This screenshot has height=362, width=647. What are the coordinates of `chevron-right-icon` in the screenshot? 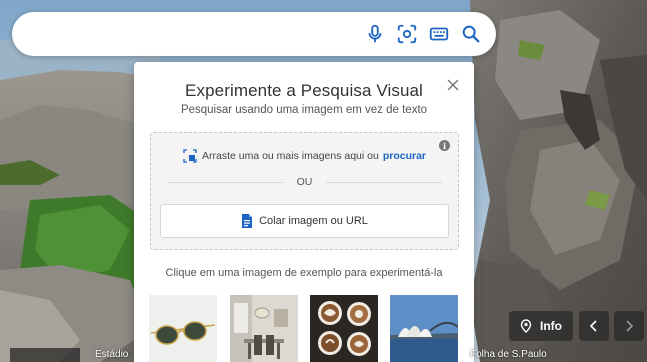 It's located at (630, 326).